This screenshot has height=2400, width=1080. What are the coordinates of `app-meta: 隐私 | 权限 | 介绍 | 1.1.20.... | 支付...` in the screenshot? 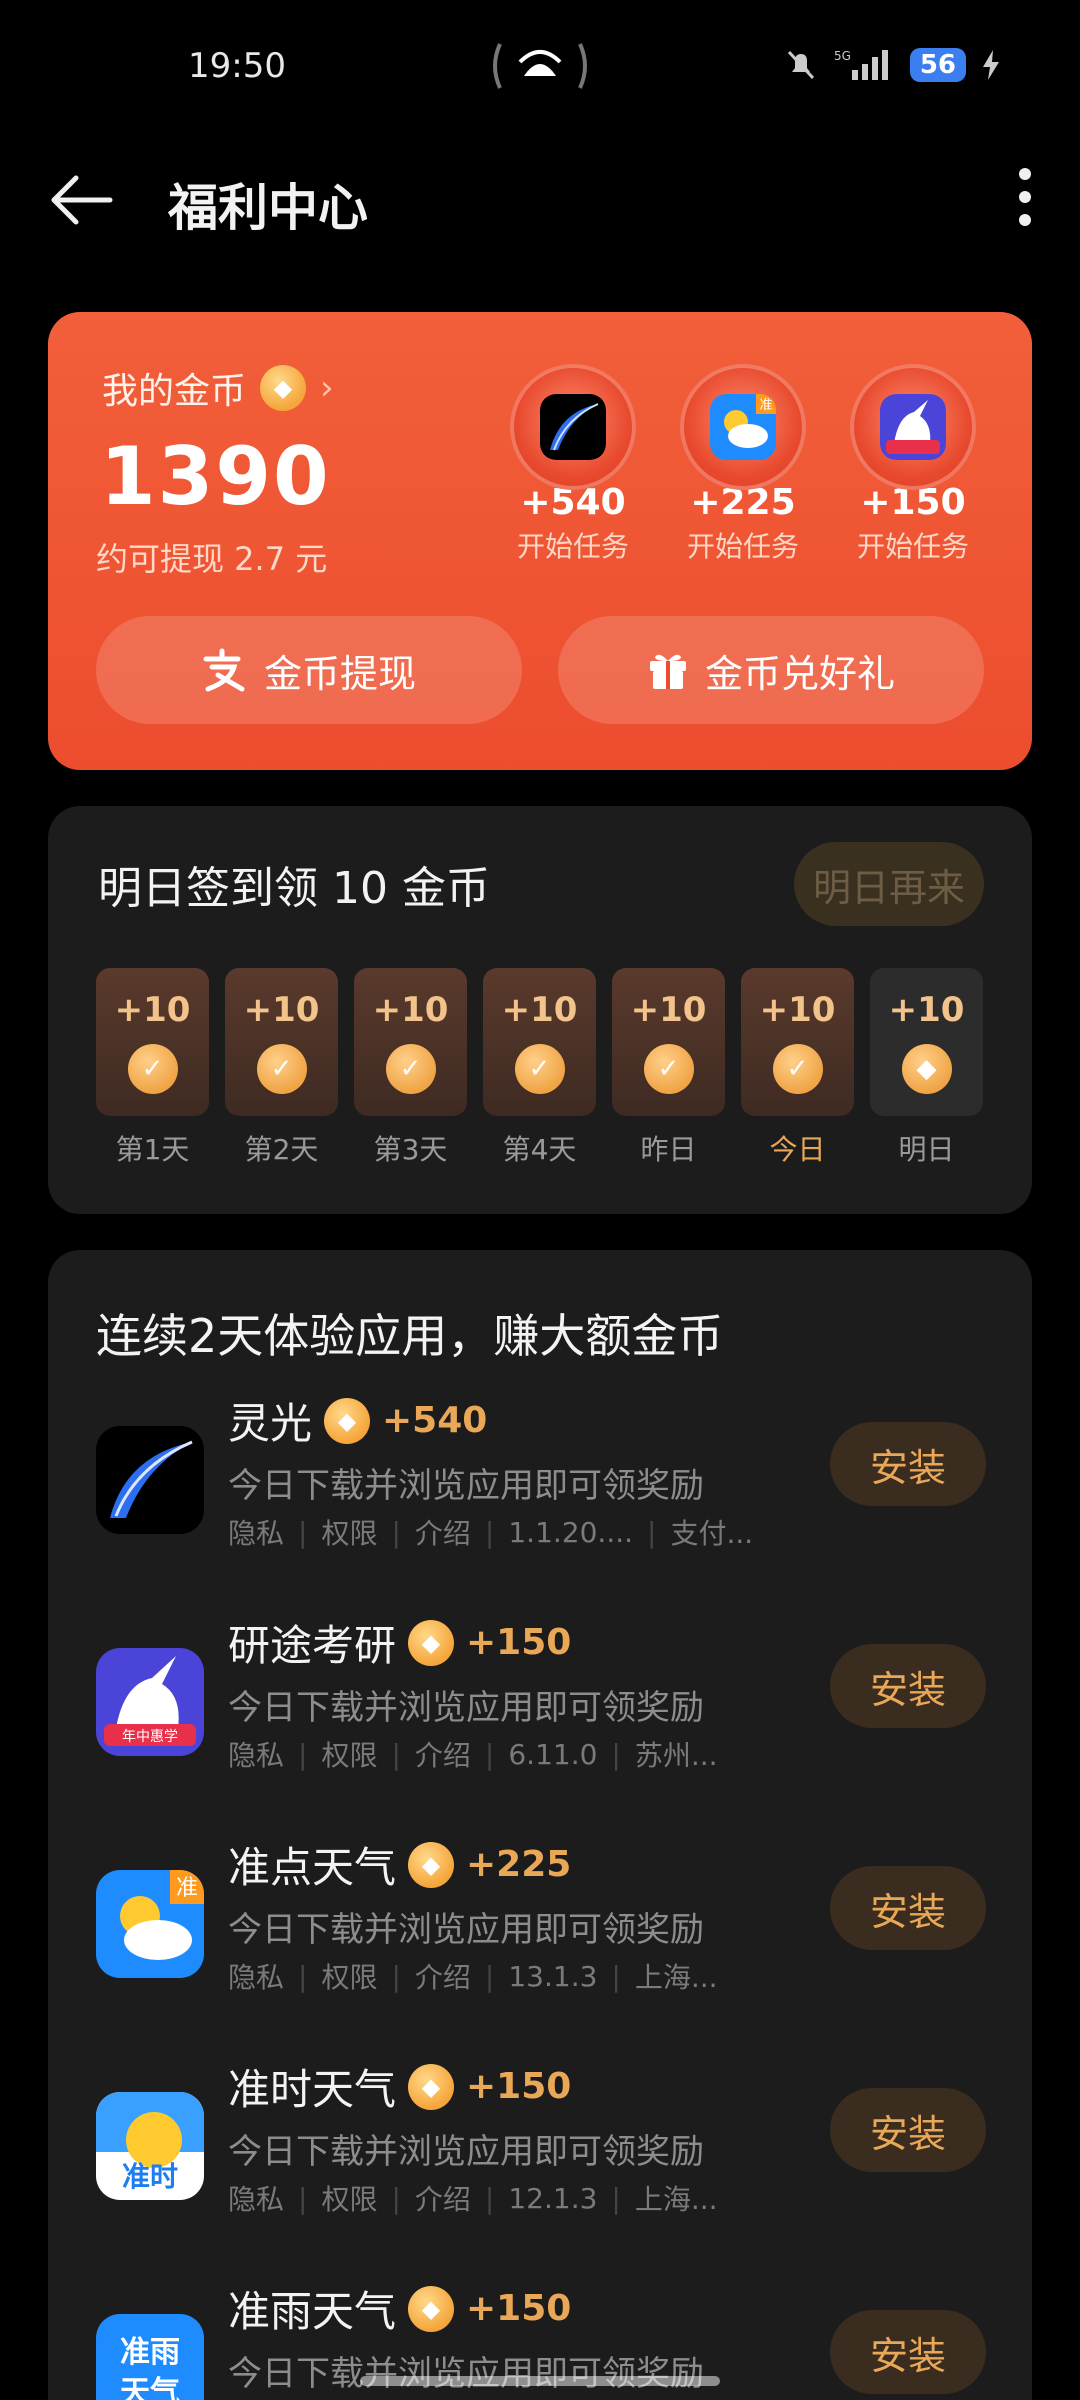 It's located at (490, 1532).